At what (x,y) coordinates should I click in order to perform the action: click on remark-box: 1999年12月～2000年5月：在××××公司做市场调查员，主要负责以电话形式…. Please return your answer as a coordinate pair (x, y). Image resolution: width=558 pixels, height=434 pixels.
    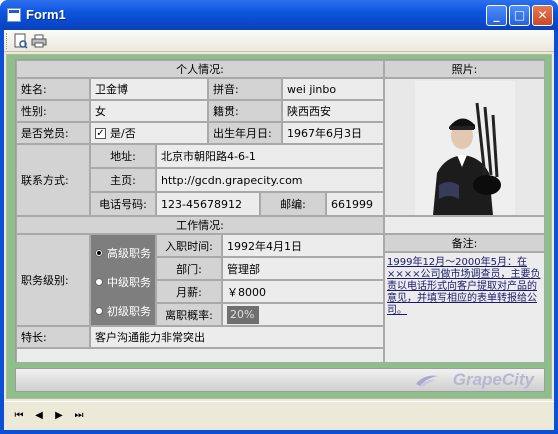
    Looking at the image, I should click on (464, 307).